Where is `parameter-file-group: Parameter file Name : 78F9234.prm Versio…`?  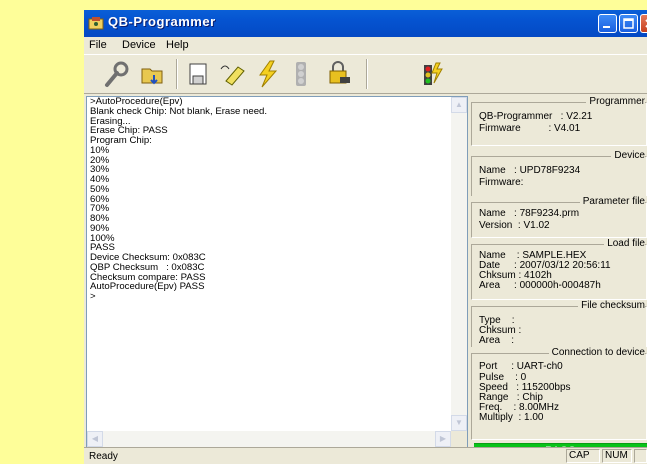
parameter-file-group: Parameter file Name : 78F9234.prm Versio… is located at coordinates (558, 217).